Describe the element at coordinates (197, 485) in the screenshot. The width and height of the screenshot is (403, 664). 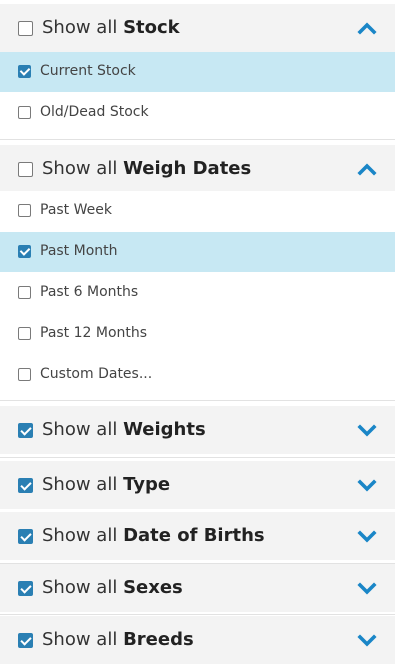
I see `group-header-type: Show all Type` at that location.